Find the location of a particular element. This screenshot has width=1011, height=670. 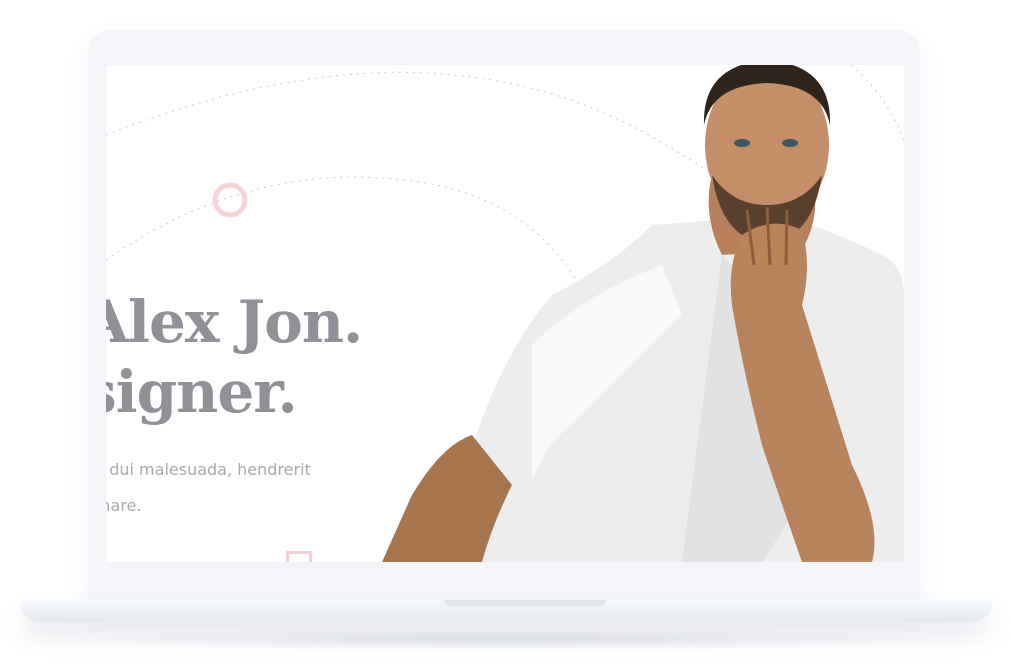

hero-headline-line1: Alex Jon. is located at coordinates (234, 322).